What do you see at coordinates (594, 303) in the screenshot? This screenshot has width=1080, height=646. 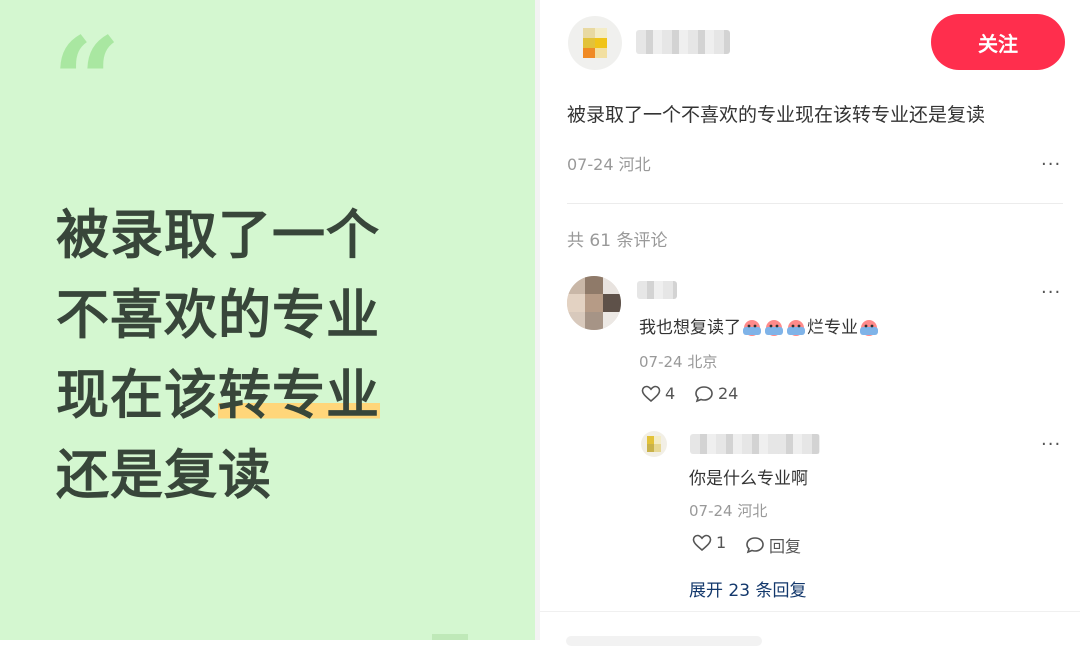 I see `commenter-avatar` at bounding box center [594, 303].